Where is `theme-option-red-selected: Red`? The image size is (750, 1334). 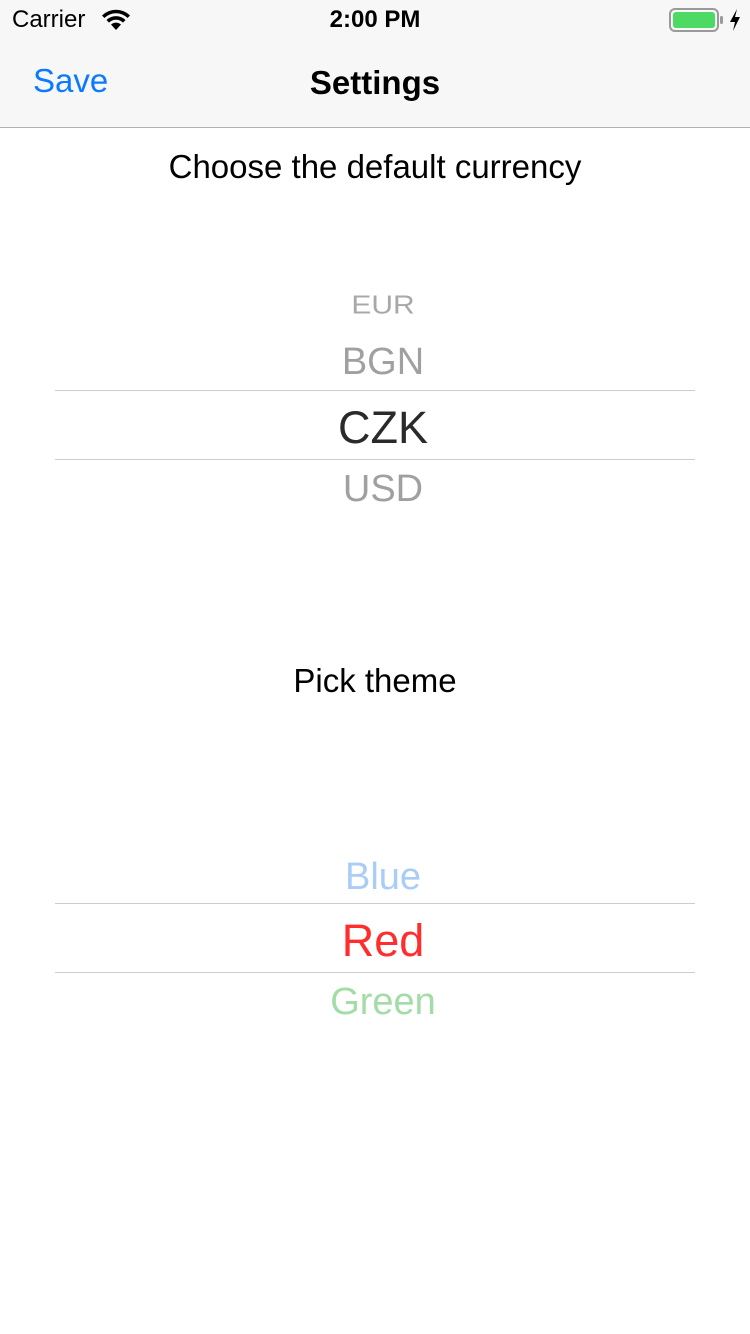 theme-option-red-selected: Red is located at coordinates (383, 940).